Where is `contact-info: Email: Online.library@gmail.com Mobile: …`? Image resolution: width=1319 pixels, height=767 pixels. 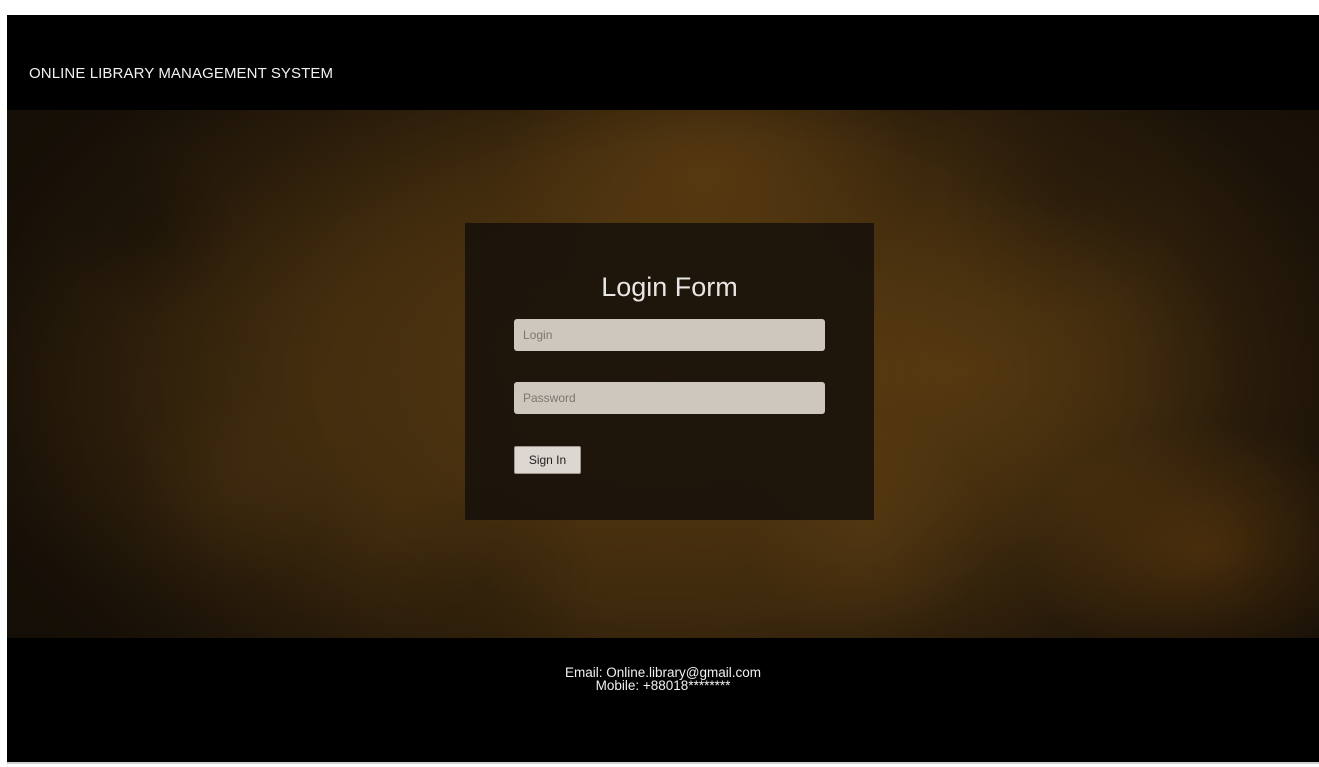
contact-info: Email: Online.library@gmail.com Mobile: … is located at coordinates (663, 679).